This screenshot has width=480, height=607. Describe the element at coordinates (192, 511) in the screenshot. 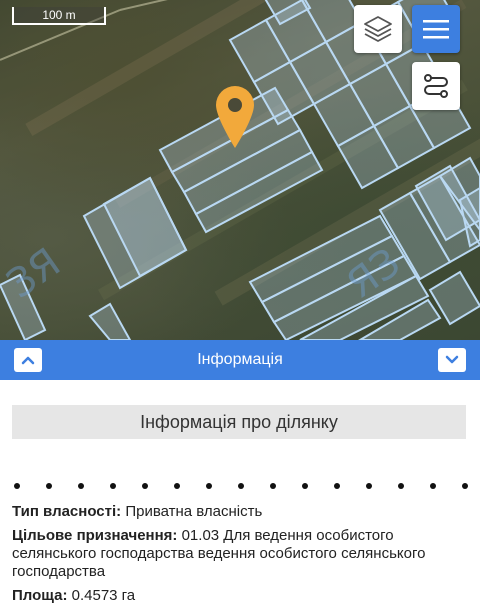

I see `field-value: Приватна власність` at that location.